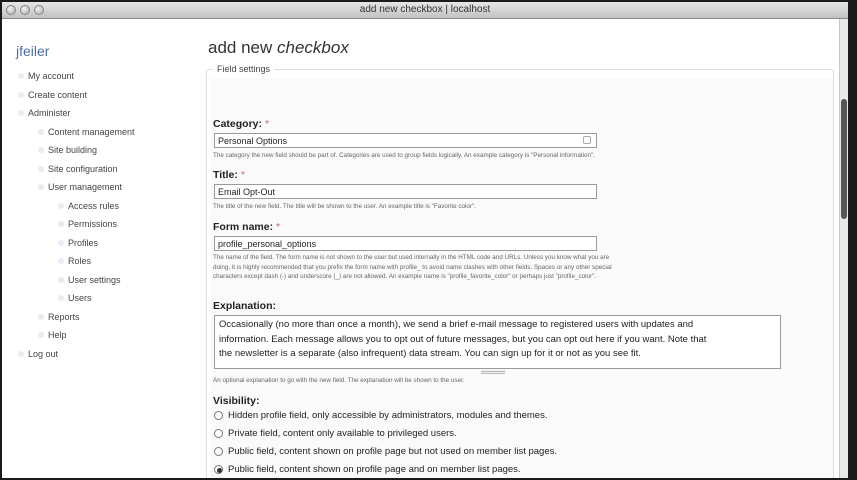  Describe the element at coordinates (97, 76) in the screenshot. I see `sidebar-item-my-account: My account` at that location.